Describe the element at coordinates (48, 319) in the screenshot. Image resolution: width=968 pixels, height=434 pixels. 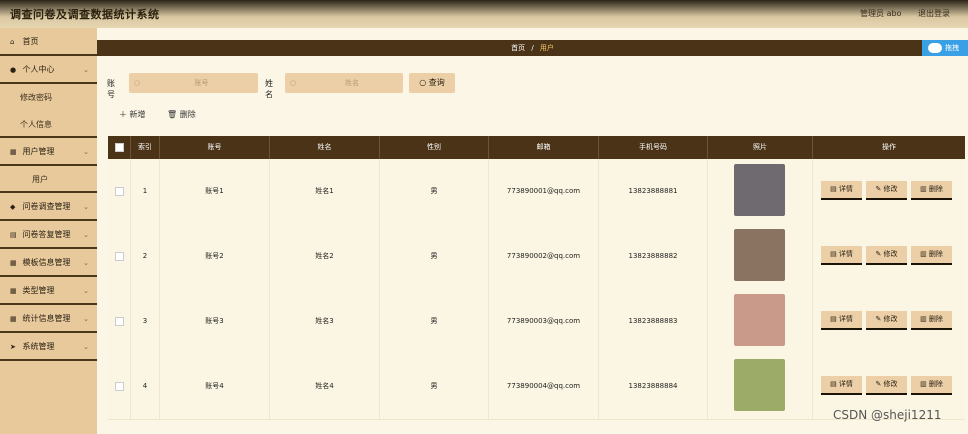
I see `sidebar-item-statistics-management: ▦ 统计信息管理 ⌄` at that location.